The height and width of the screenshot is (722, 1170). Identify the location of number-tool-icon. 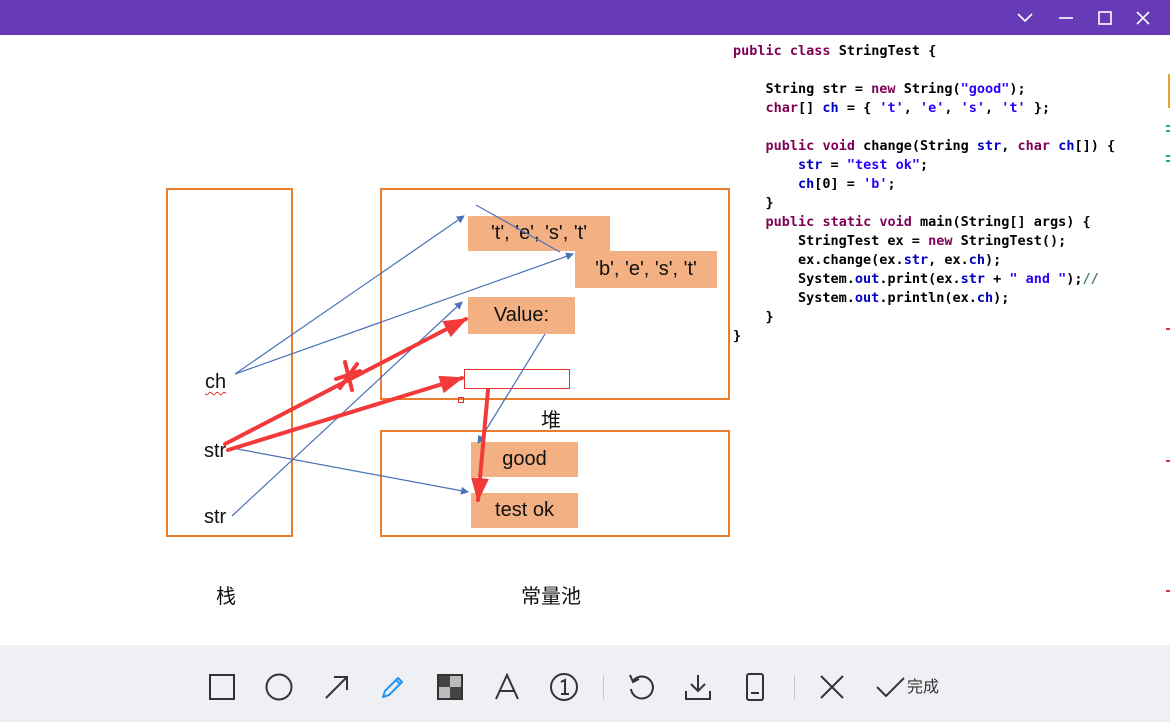
(564, 687).